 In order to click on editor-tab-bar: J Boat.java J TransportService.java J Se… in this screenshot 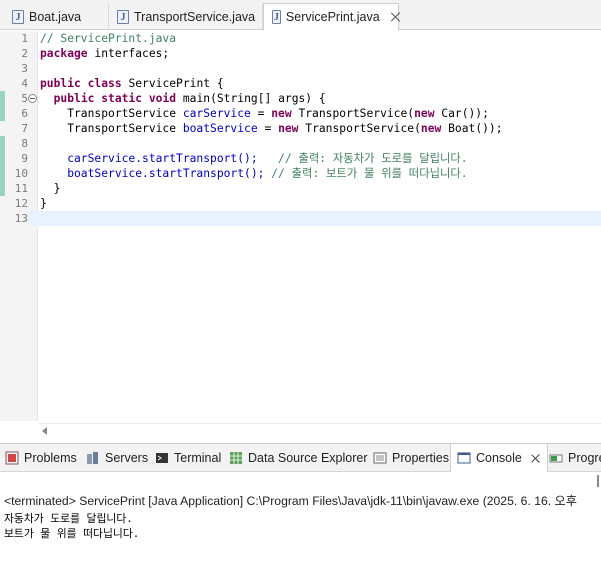, I will do `click(300, 15)`.